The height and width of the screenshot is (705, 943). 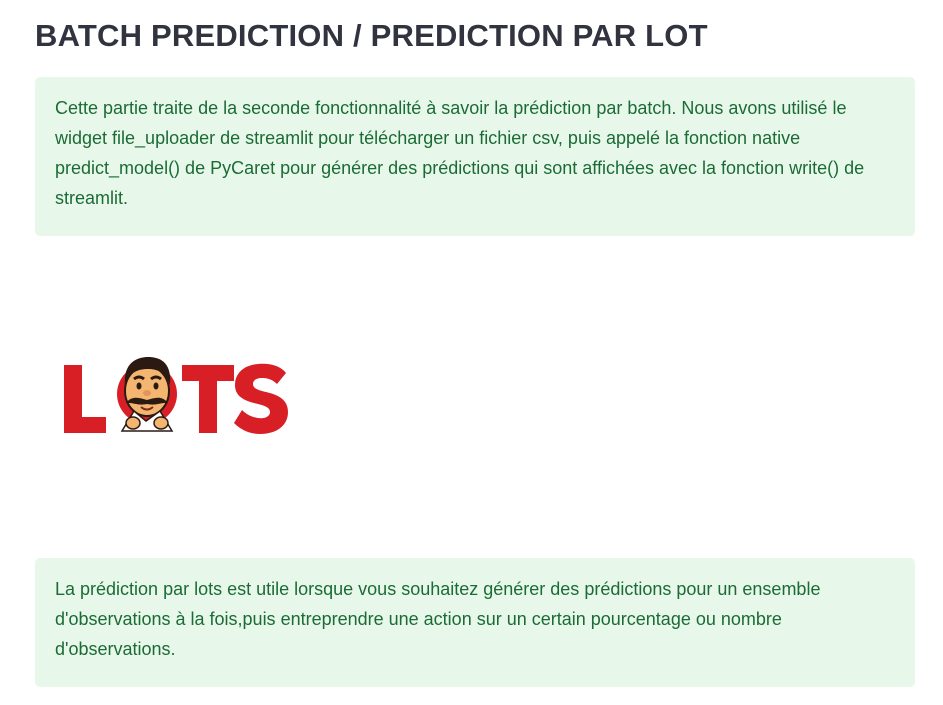 What do you see at coordinates (85, 399) in the screenshot?
I see `logo-letter-l` at bounding box center [85, 399].